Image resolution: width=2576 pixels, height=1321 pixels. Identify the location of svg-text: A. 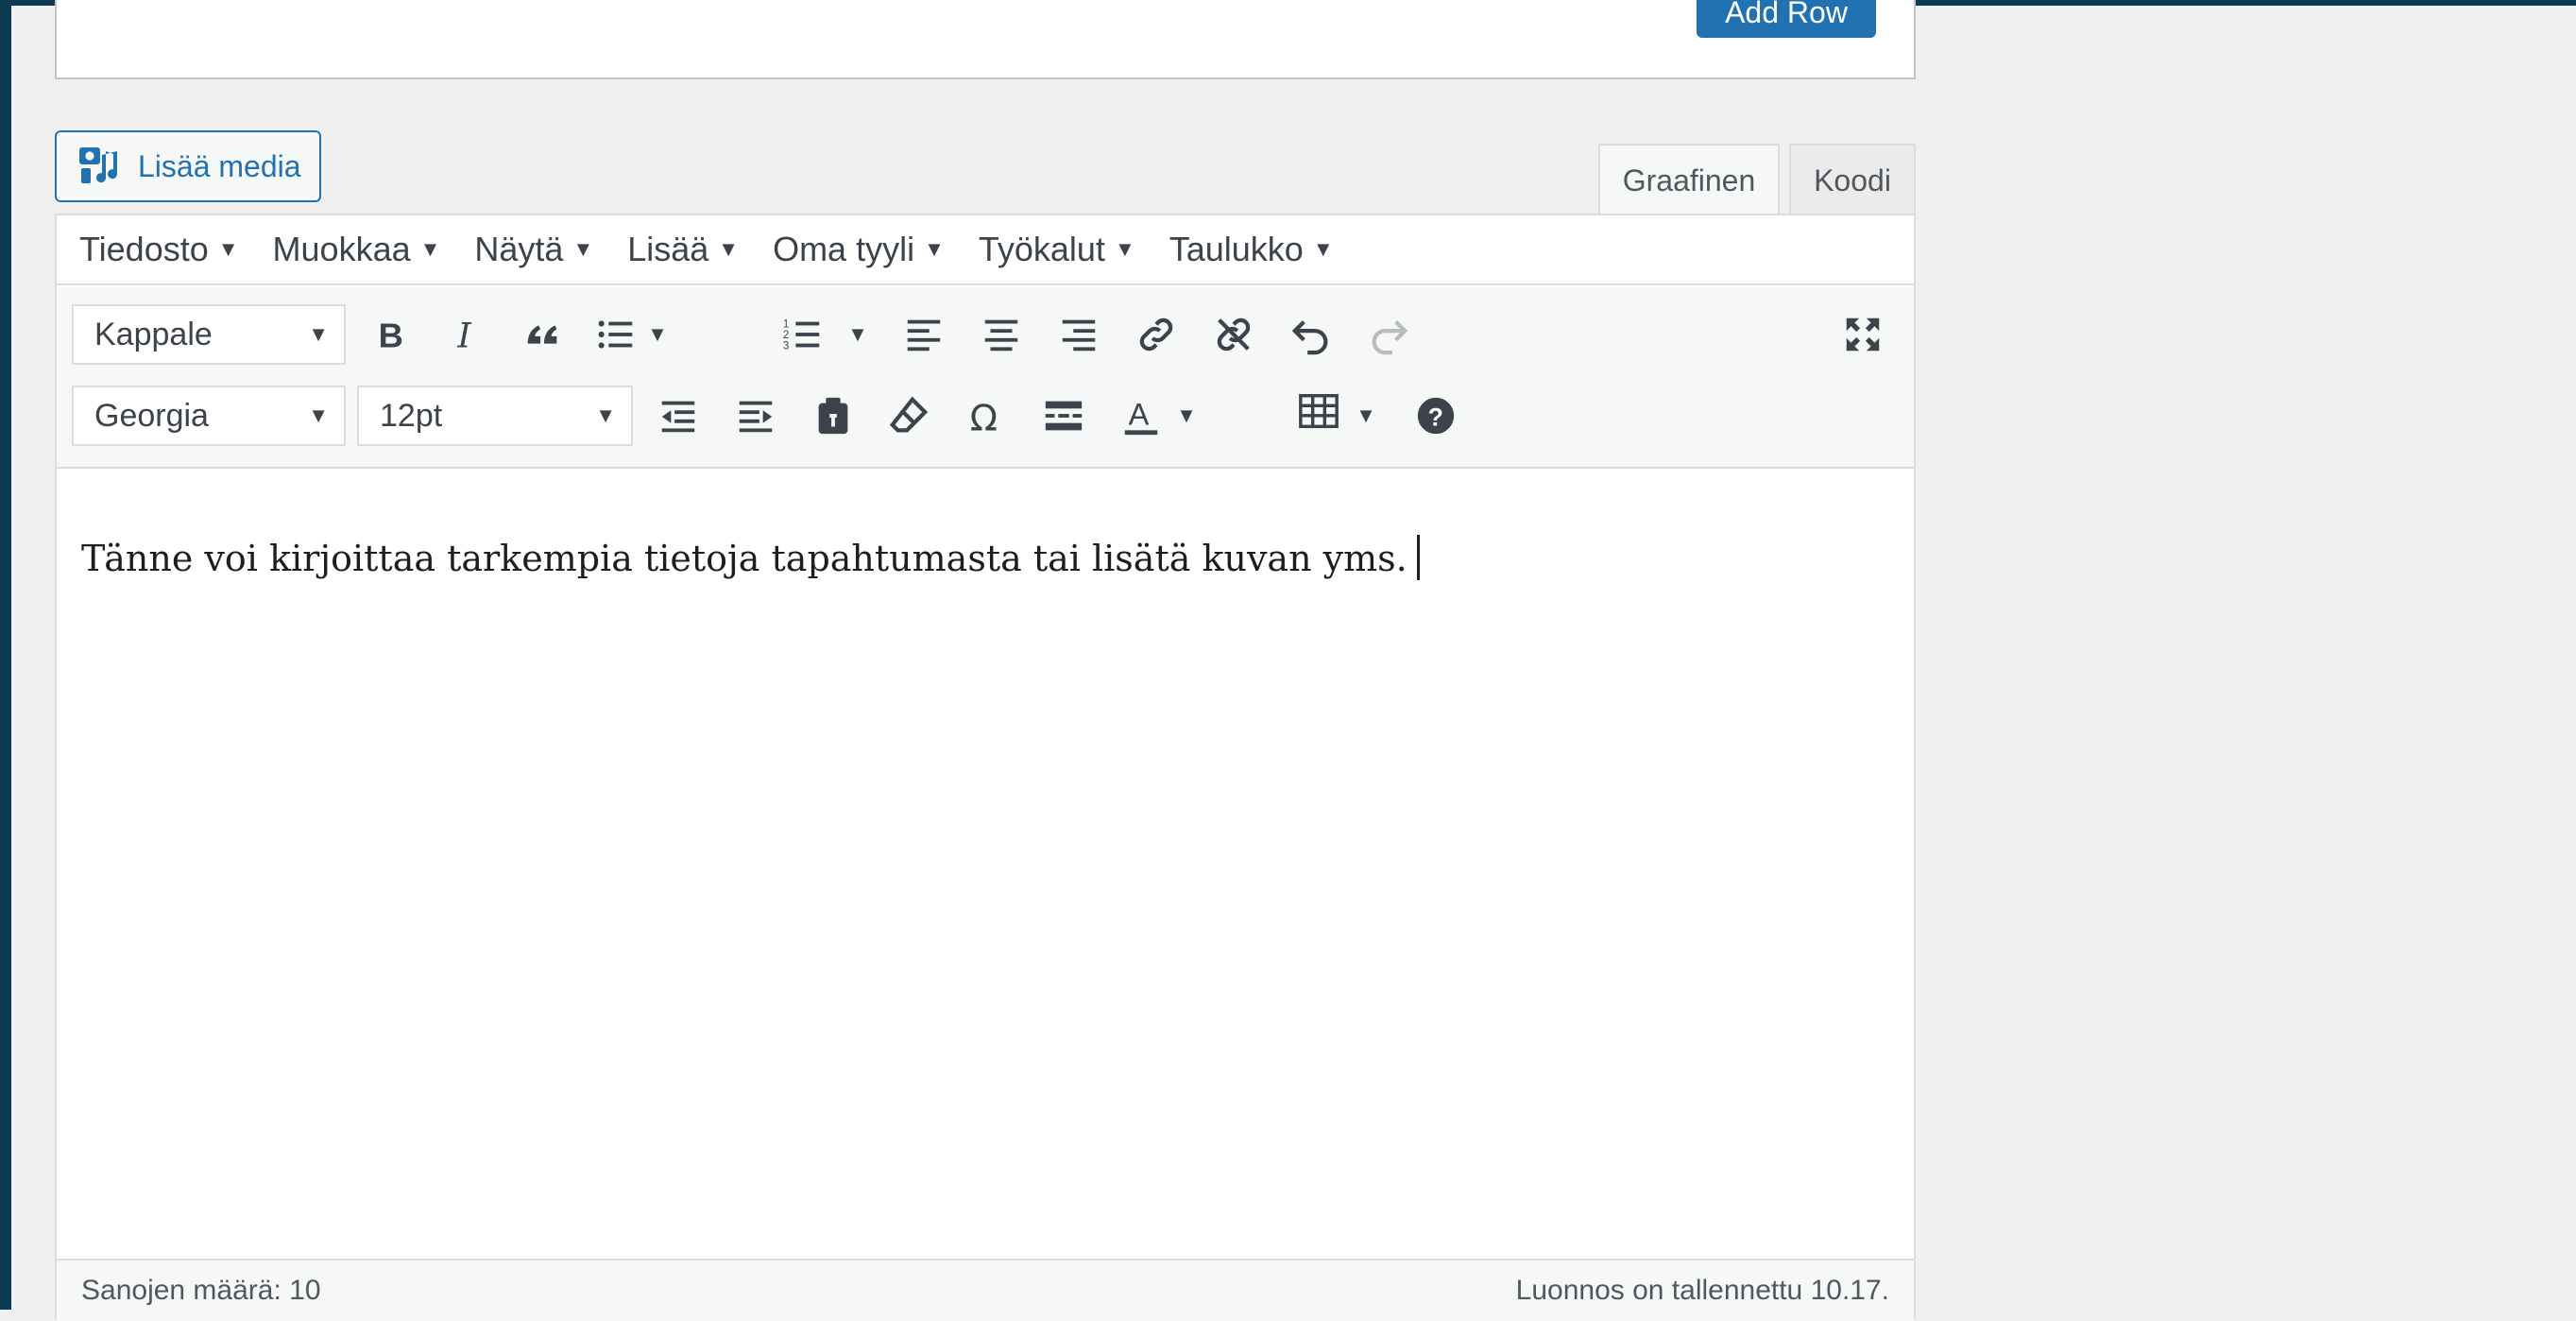
(1139, 415).